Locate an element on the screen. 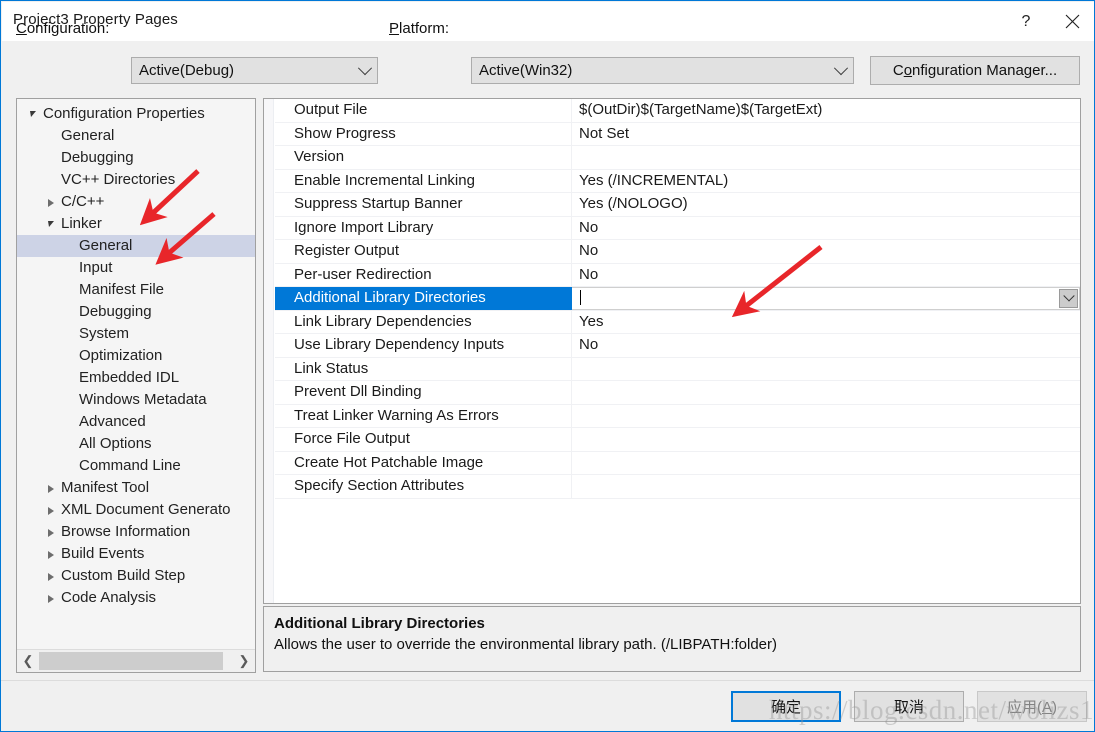  tree-item: Manifest File is located at coordinates (136, 290).